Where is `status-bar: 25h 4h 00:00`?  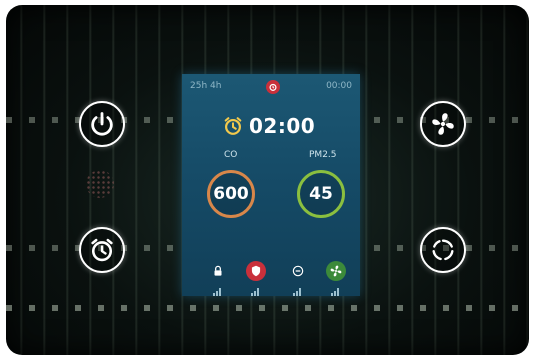
status-bar: 25h 4h 00:00 is located at coordinates (271, 88).